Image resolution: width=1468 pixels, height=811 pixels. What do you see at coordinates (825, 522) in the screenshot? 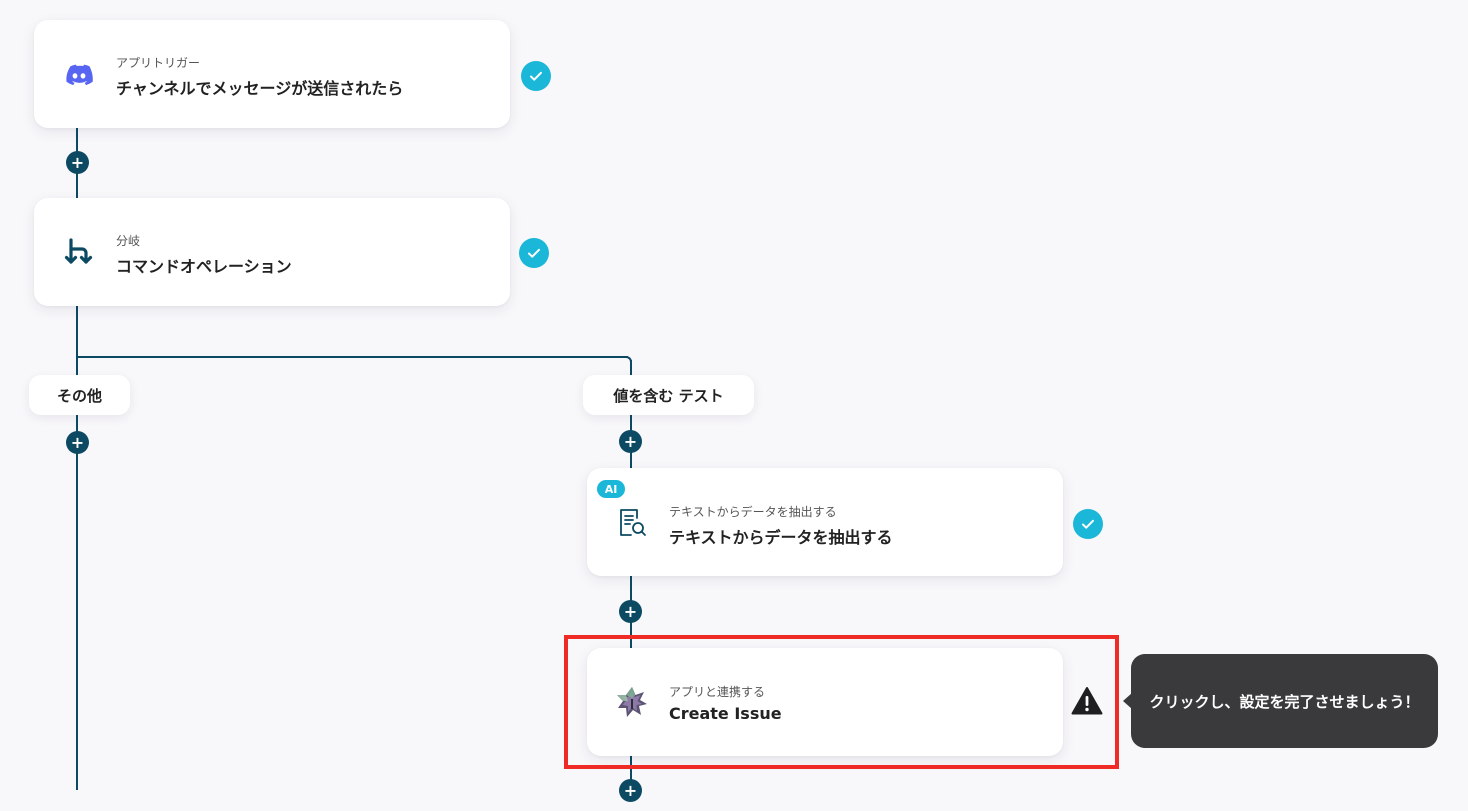
I see `step-card-ai-extract: AI テキストからデータを抽出する テキストからデータを抽出する` at bounding box center [825, 522].